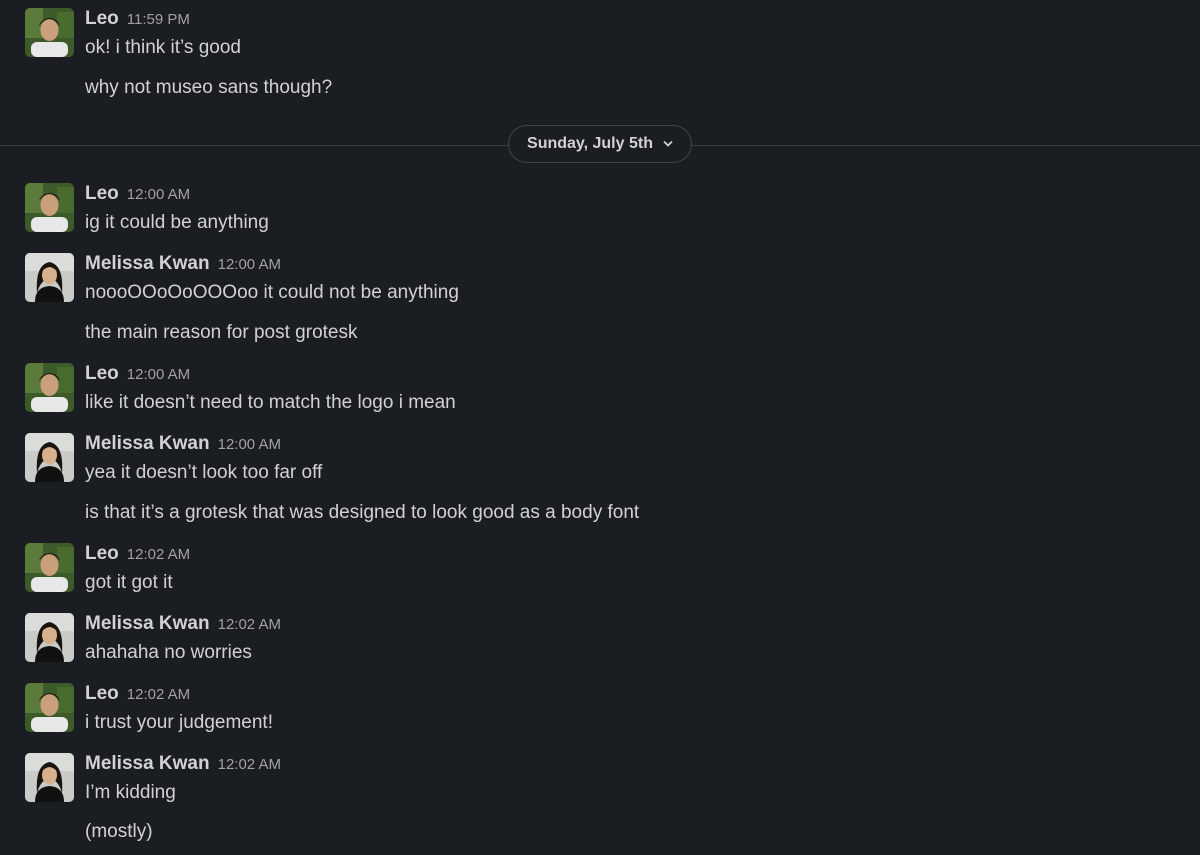  Describe the element at coordinates (129, 582) in the screenshot. I see `message-text: got it got it` at that location.